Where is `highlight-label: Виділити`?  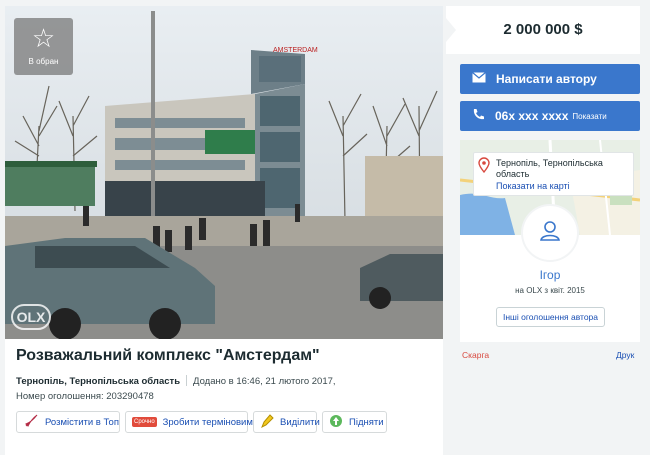 highlight-label: Виділити is located at coordinates (300, 422).